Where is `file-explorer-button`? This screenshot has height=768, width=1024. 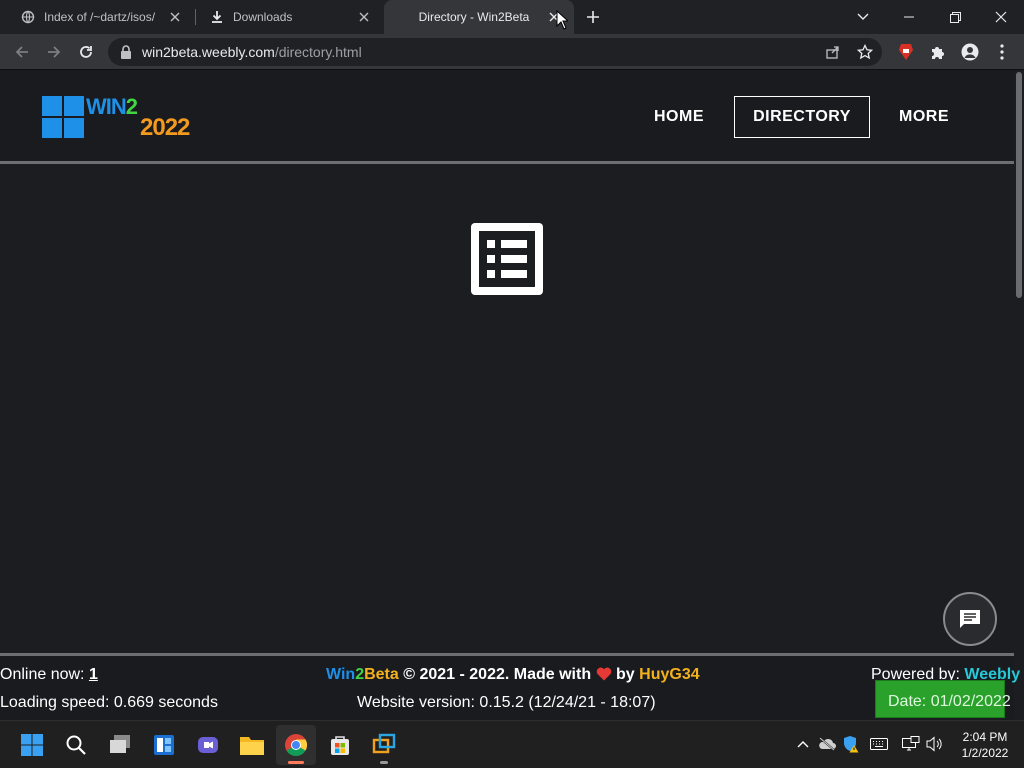 file-explorer-button is located at coordinates (252, 745).